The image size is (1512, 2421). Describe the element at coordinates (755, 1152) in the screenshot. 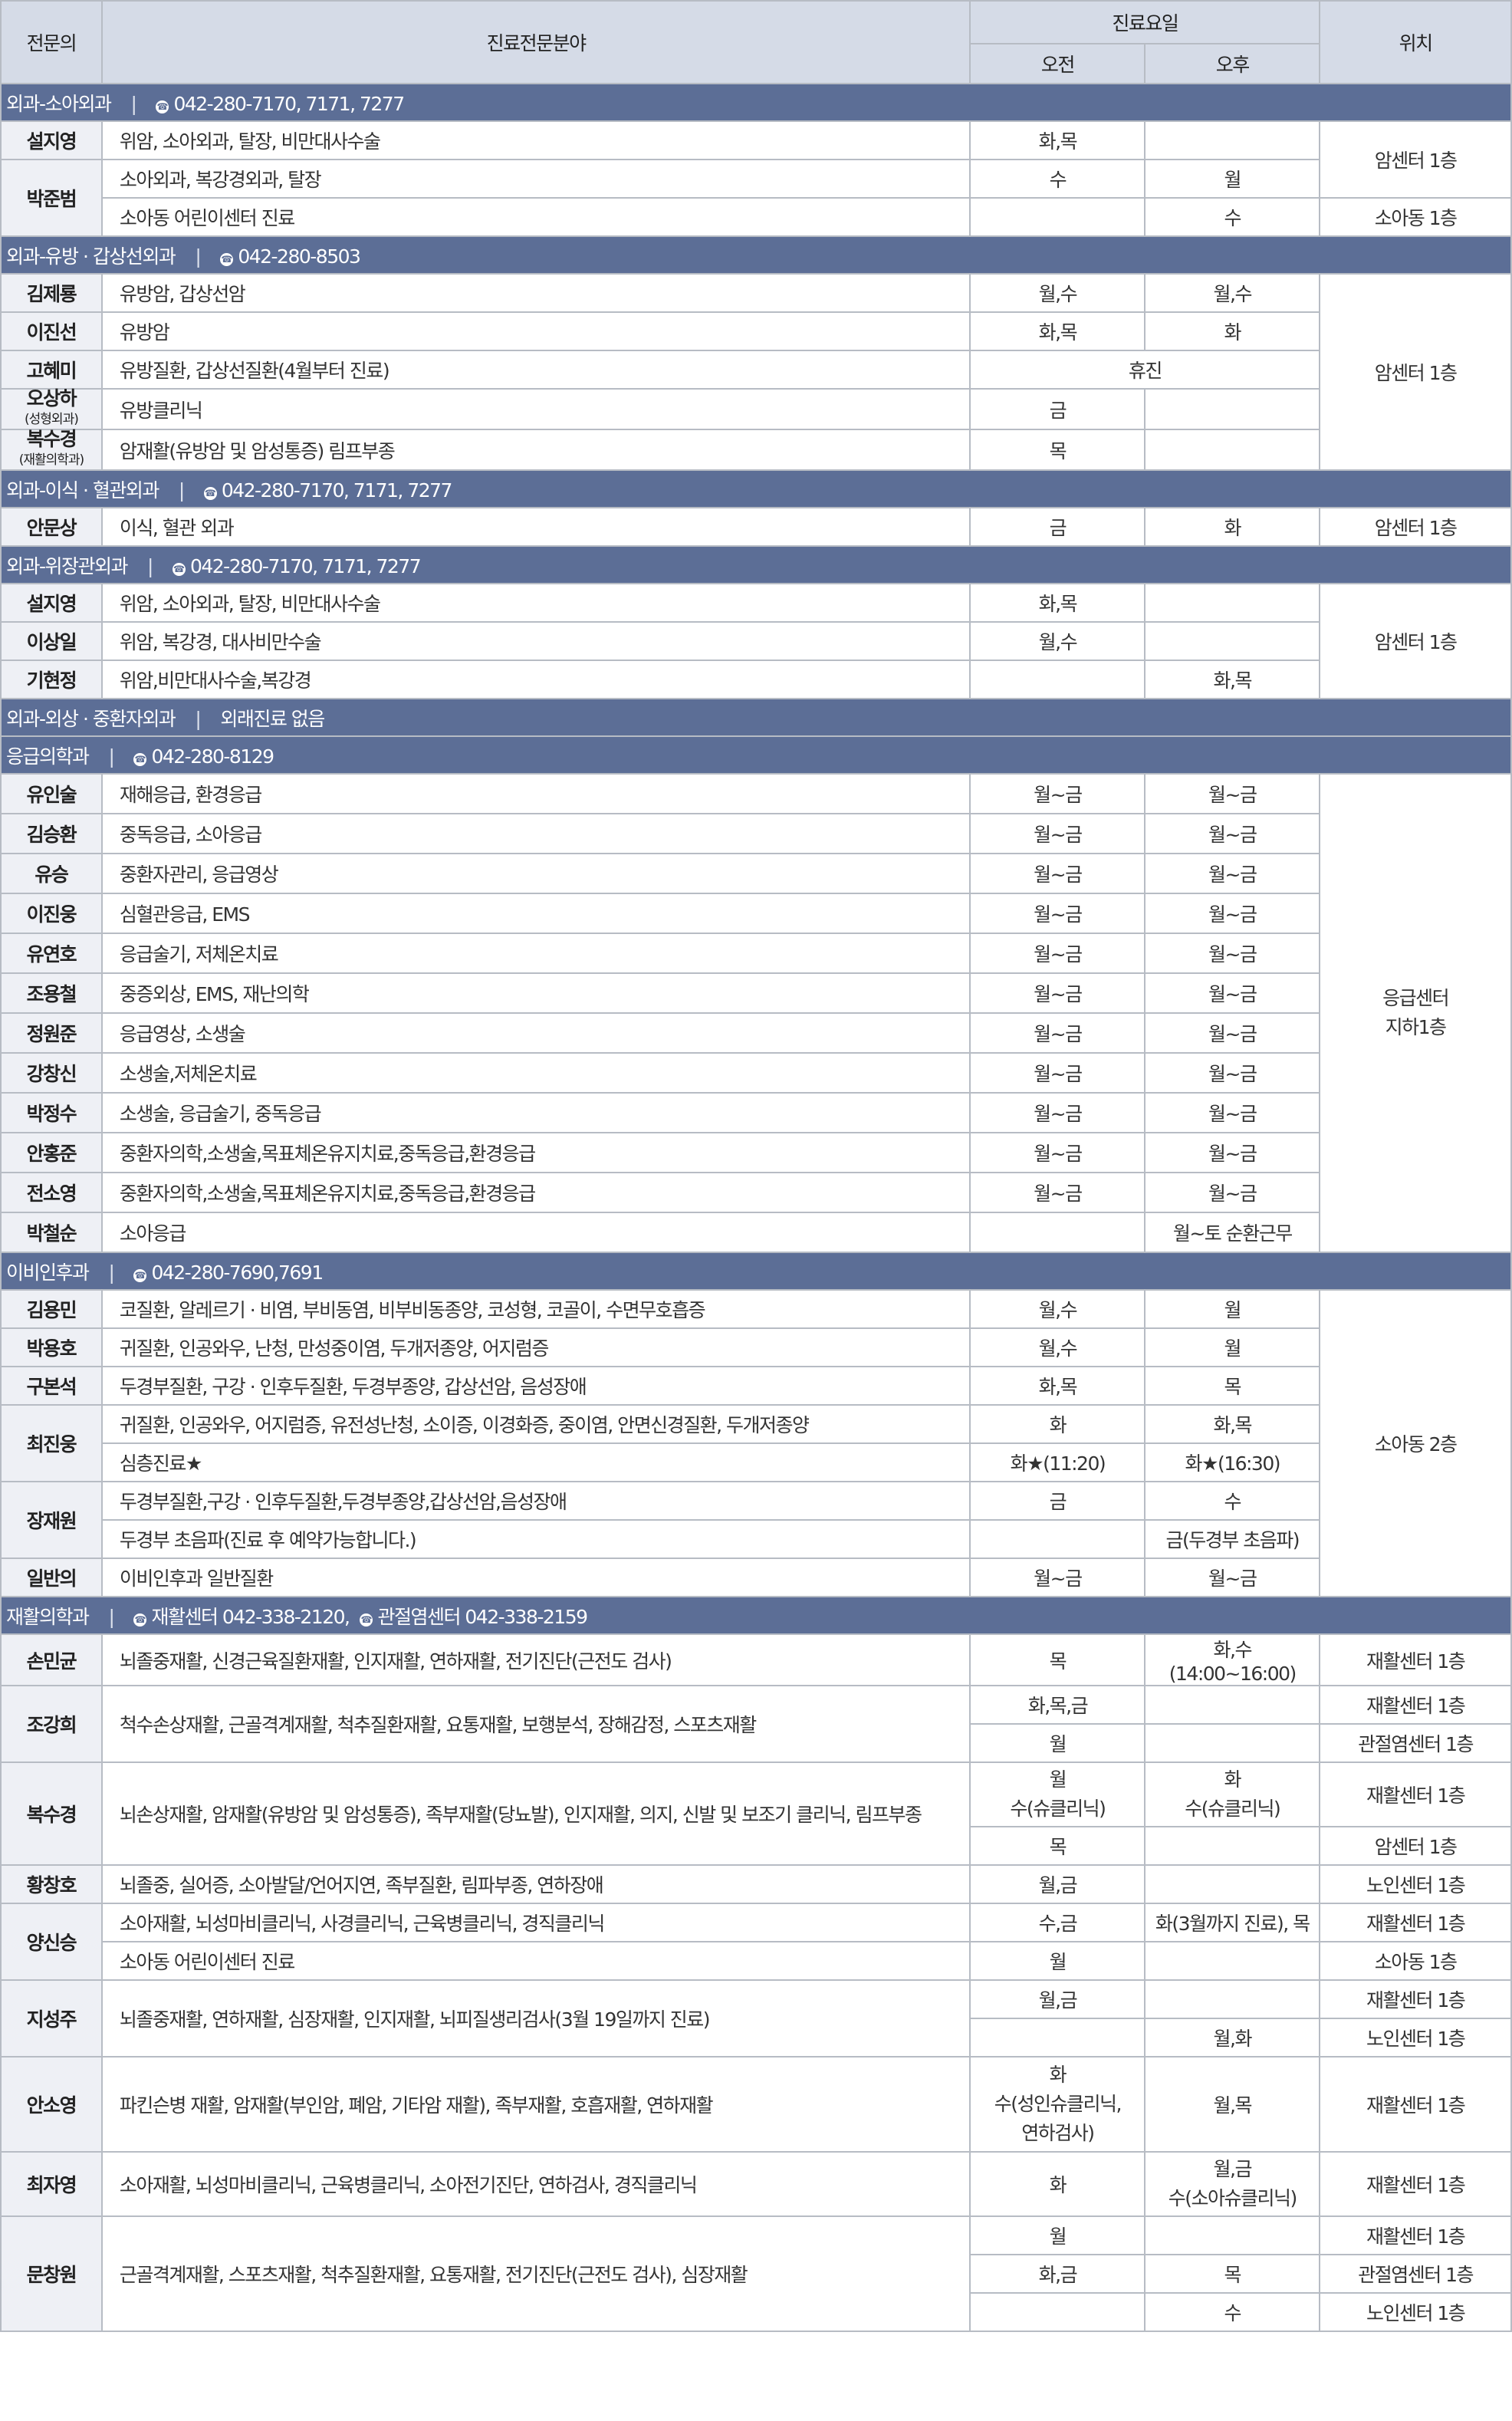

I see `doctor-row: 안홍준 중환자의학,소생술,목표체온유지치료,중독응급,환경응급 월~금 월~금` at that location.